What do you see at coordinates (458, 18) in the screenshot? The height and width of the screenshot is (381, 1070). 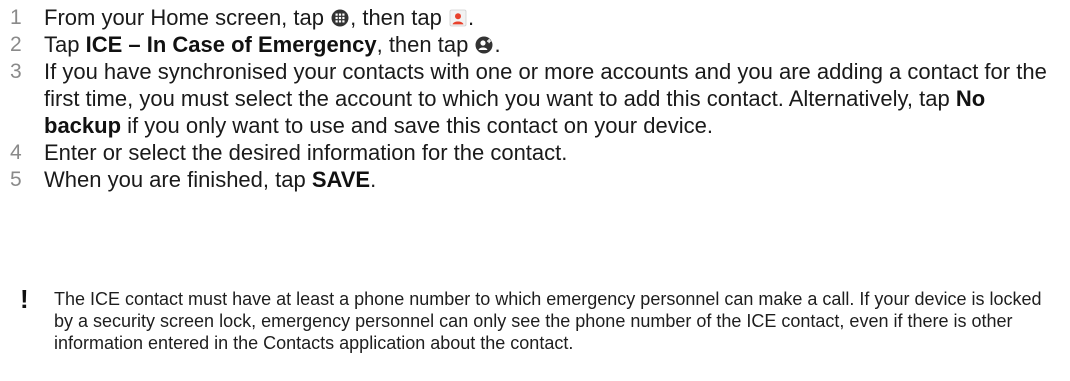 I see `contacts-app-icon` at bounding box center [458, 18].